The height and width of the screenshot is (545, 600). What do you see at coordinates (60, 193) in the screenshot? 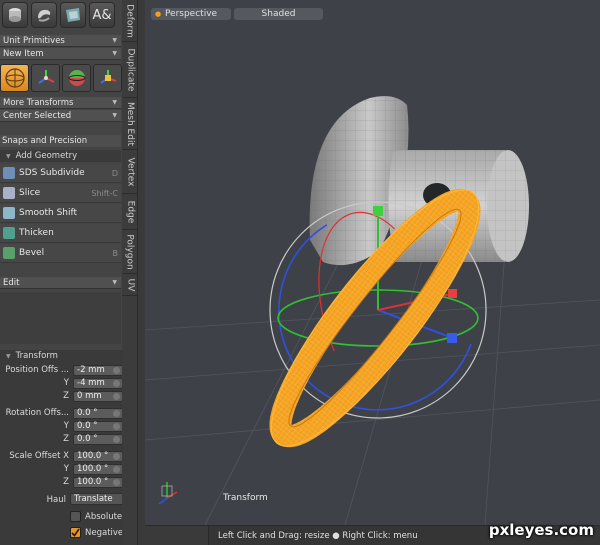
I see `slice-button: Slice Shift-C` at bounding box center [60, 193].